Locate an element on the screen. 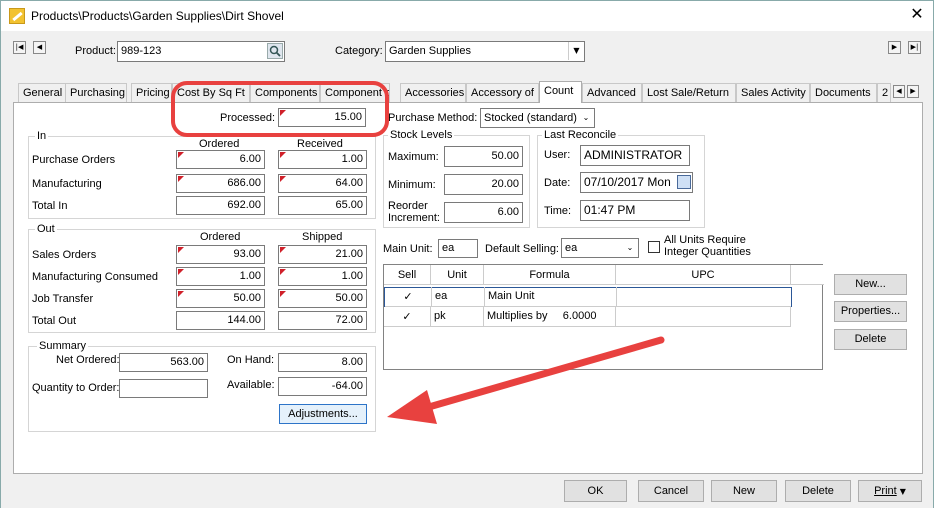 This screenshot has width=934, height=508. minimum-field: 20.00 is located at coordinates (483, 184).